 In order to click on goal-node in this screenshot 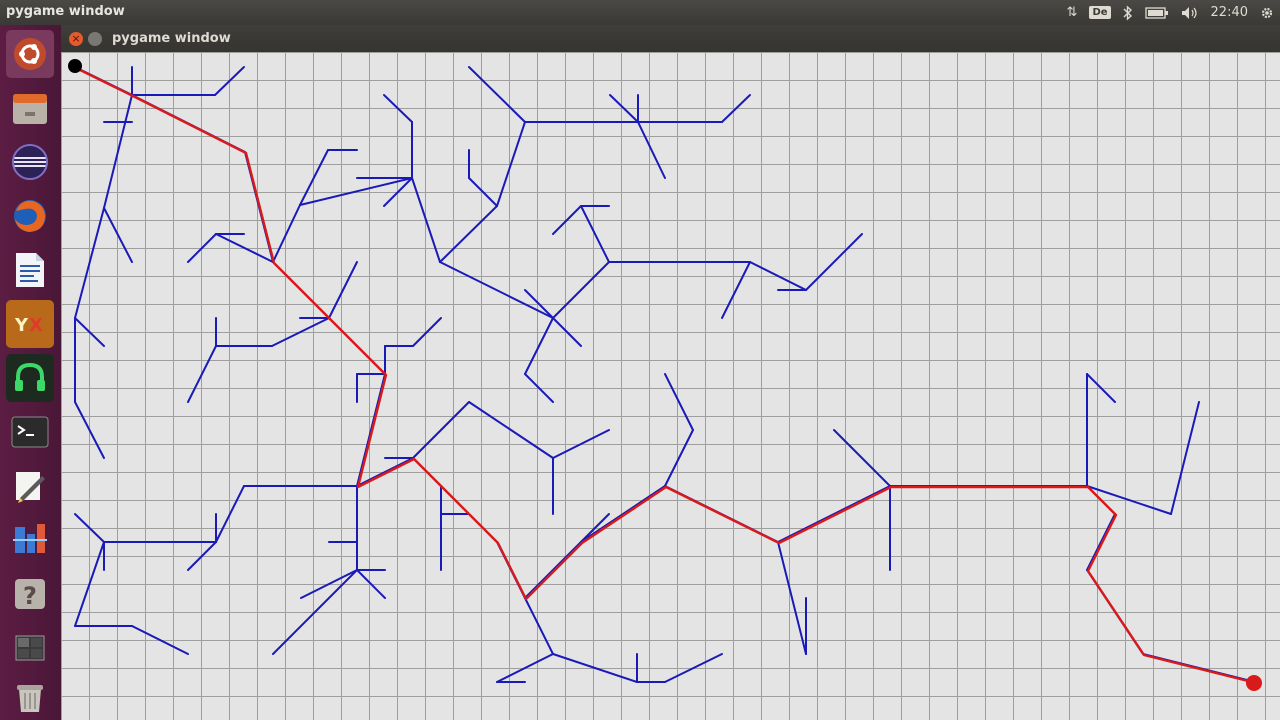, I will do `click(1254, 683)`.